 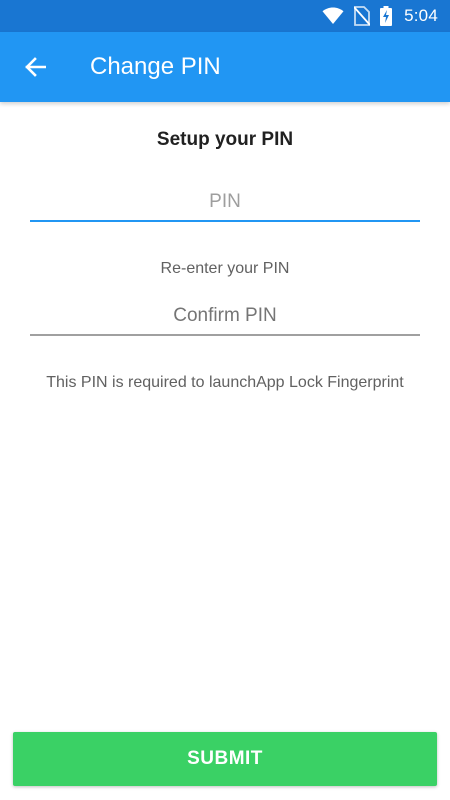 What do you see at coordinates (362, 16) in the screenshot?
I see `no-sim-icon` at bounding box center [362, 16].